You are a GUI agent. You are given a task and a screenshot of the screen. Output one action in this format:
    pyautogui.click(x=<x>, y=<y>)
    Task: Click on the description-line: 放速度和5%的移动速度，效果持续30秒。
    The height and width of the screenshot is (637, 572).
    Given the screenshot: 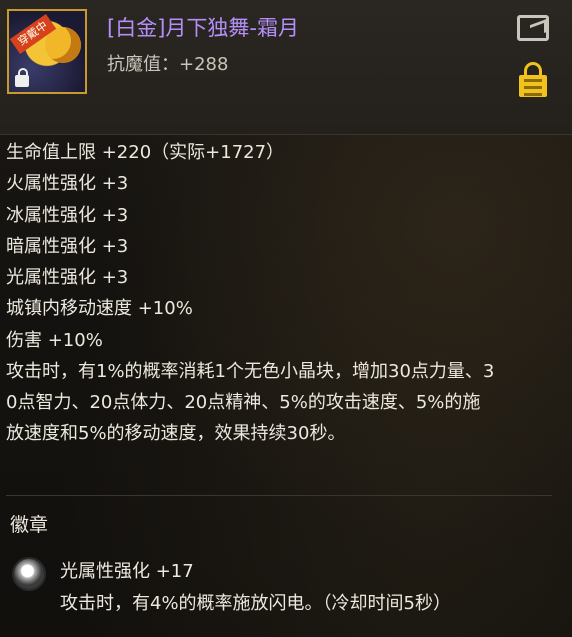 What is the action you would take?
    pyautogui.click(x=176, y=433)
    